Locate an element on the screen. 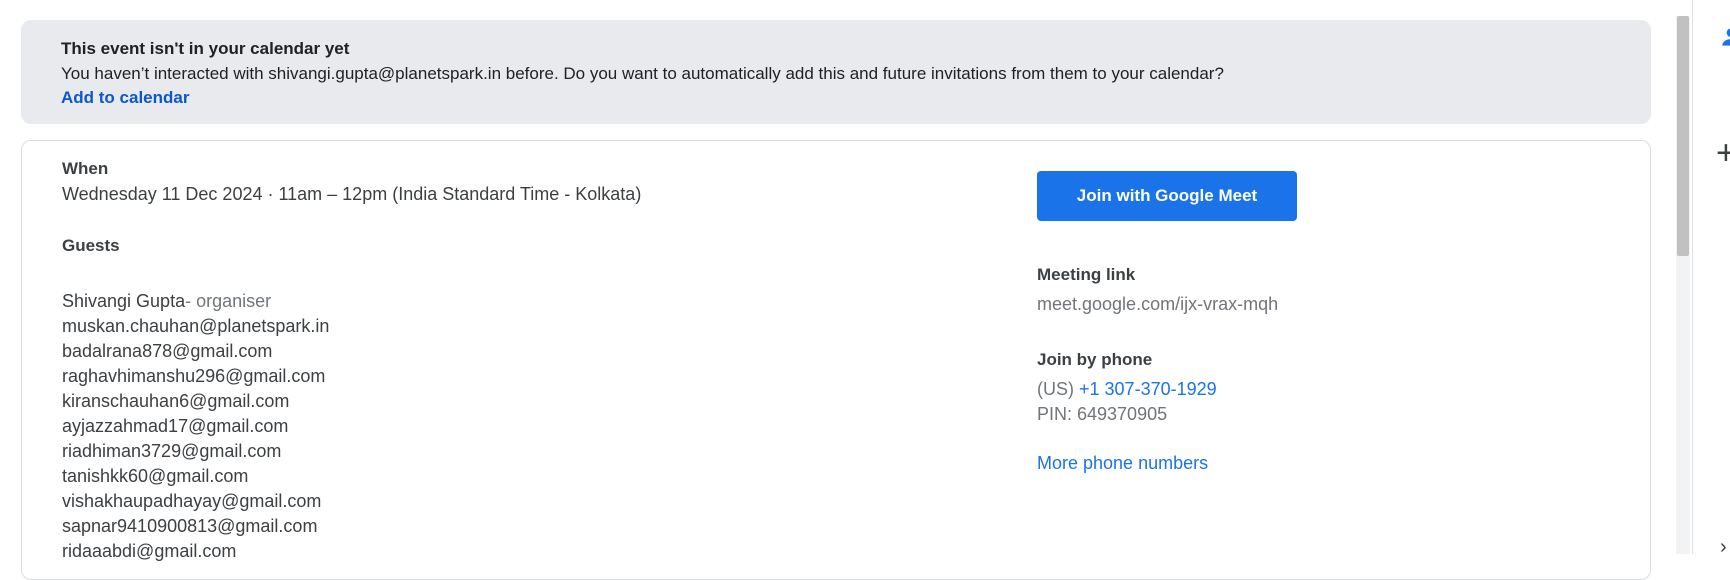 The height and width of the screenshot is (580, 1730). guest-item: riadhiman3729@gmail.com is located at coordinates (172, 451).